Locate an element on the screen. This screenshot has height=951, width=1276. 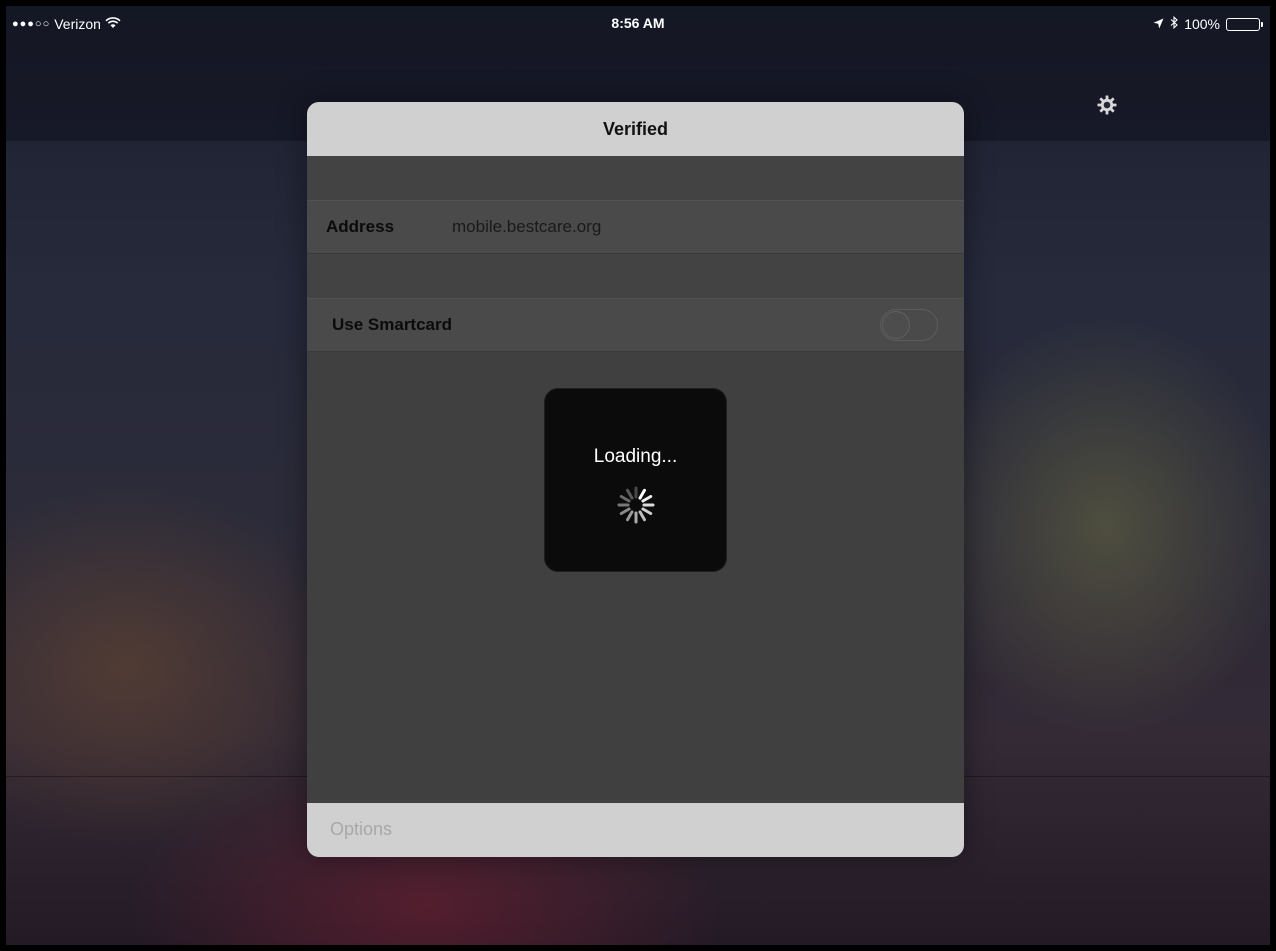
gear-icon is located at coordinates (1107, 105).